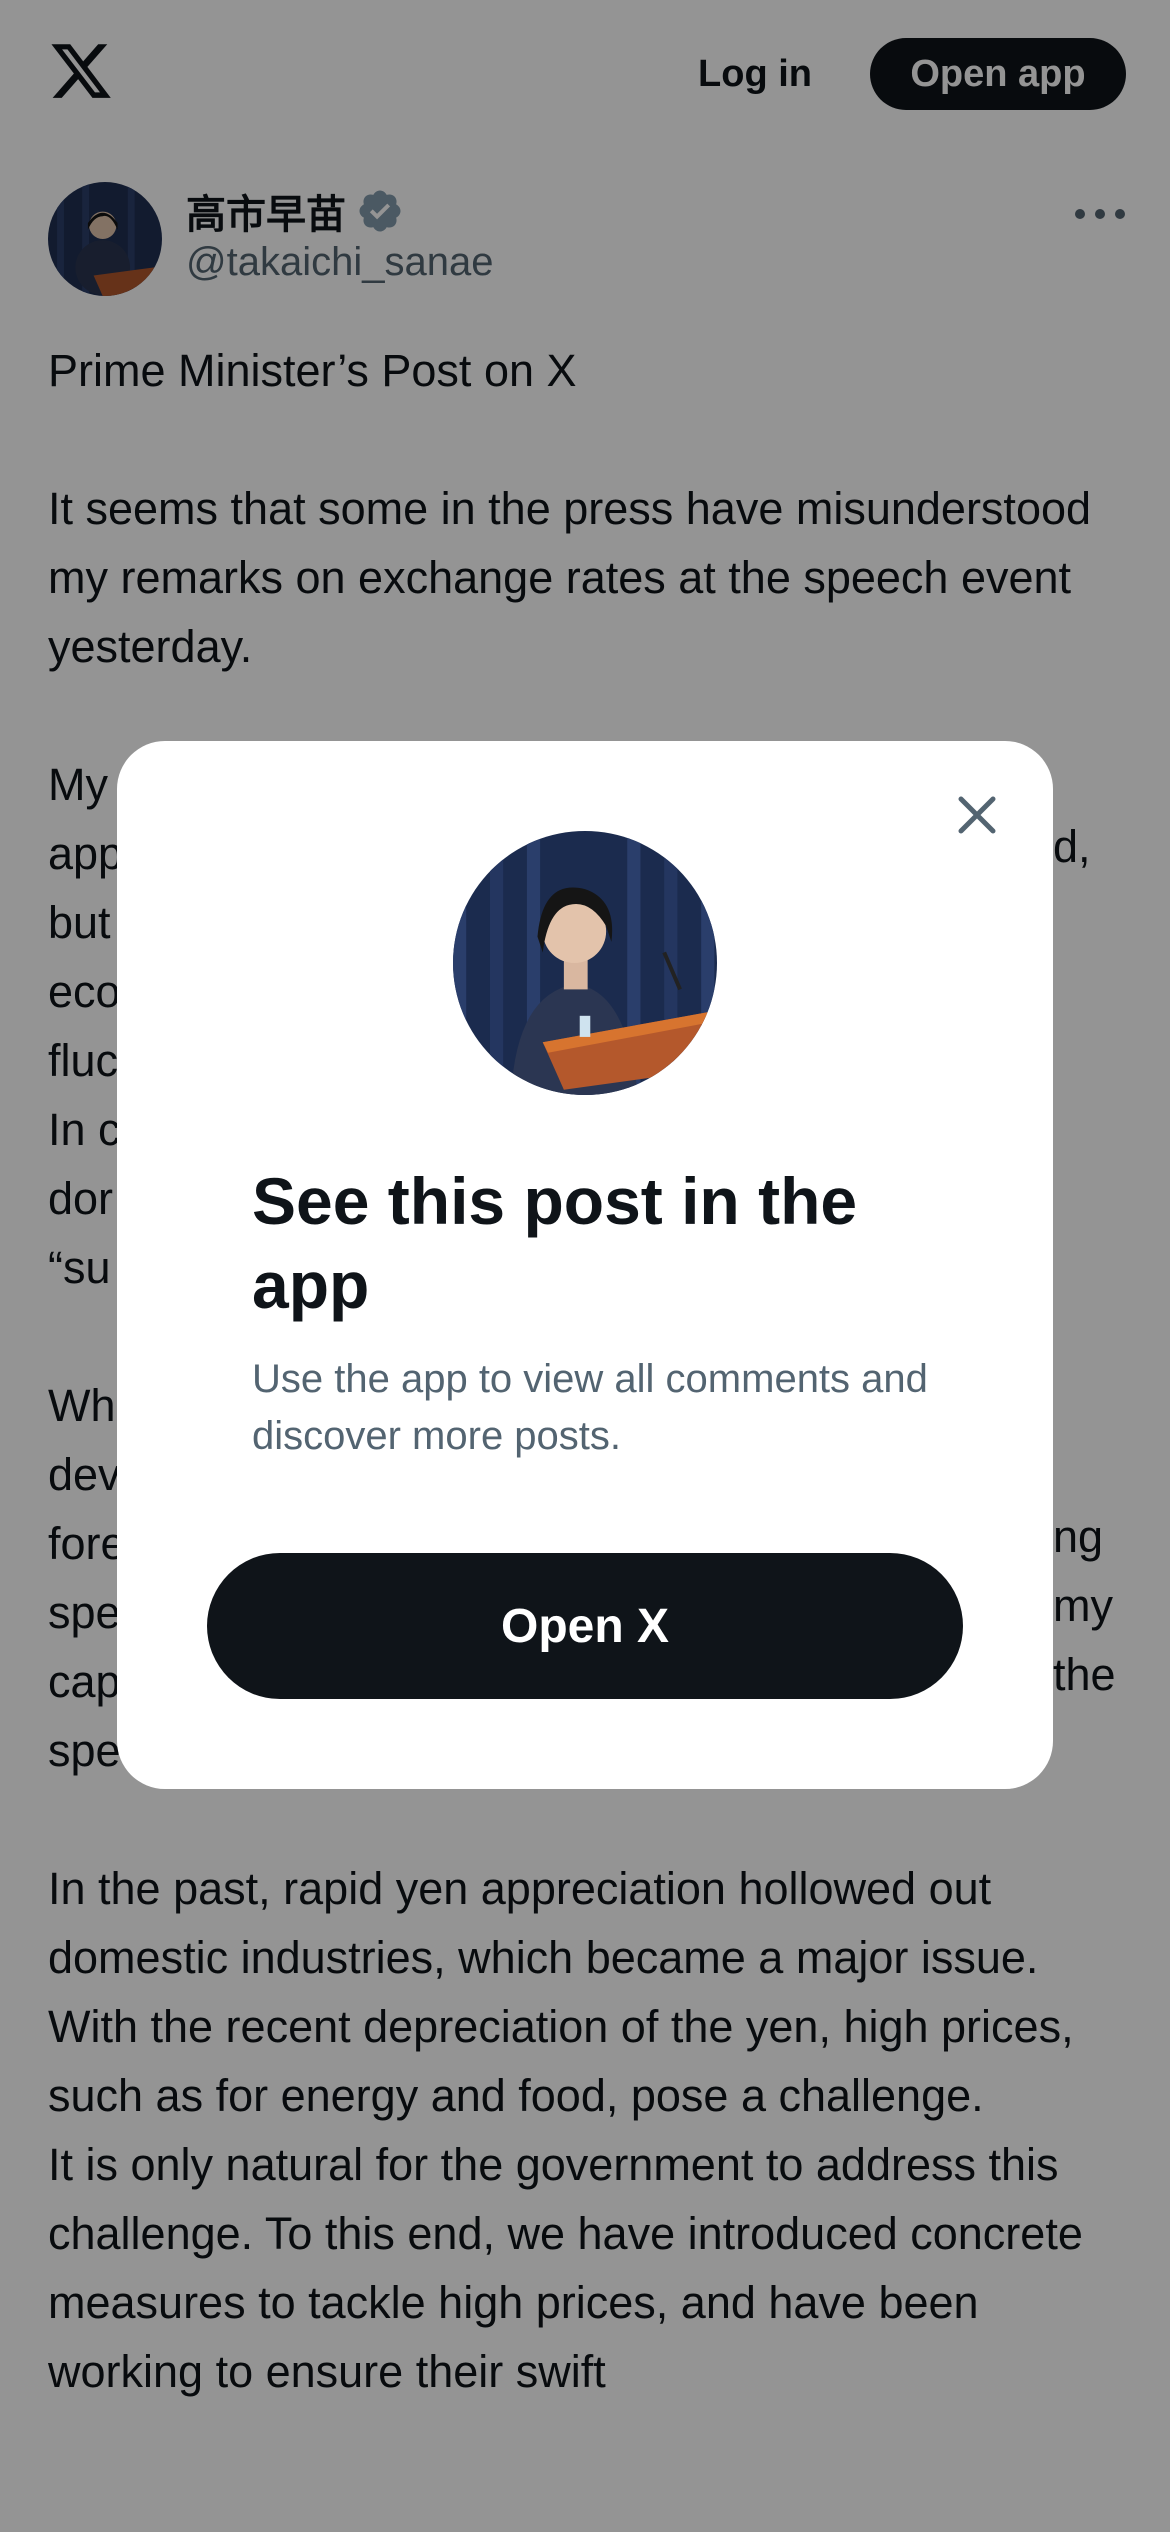 The width and height of the screenshot is (1170, 2532). I want to click on close-modal-button, so click(977, 815).